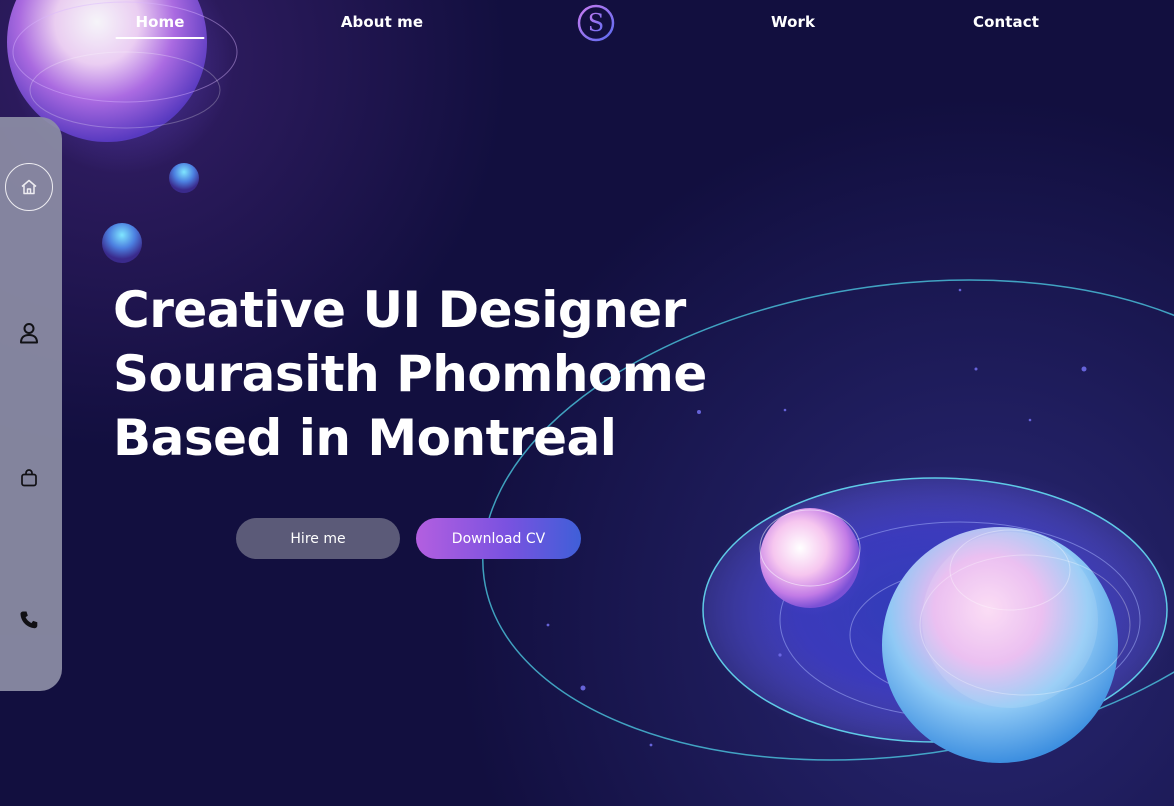 The width and height of the screenshot is (1174, 806). I want to click on nav-home-link: Home, so click(160, 26).